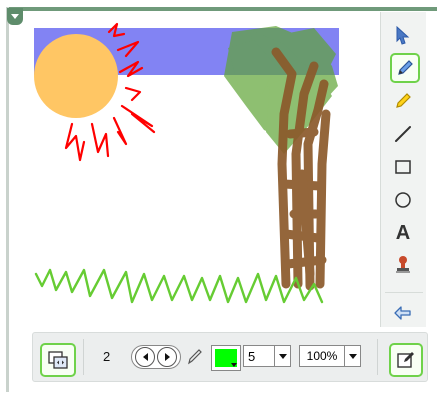 This screenshot has height=394, width=437. I want to click on tool-stamp, so click(403, 265).